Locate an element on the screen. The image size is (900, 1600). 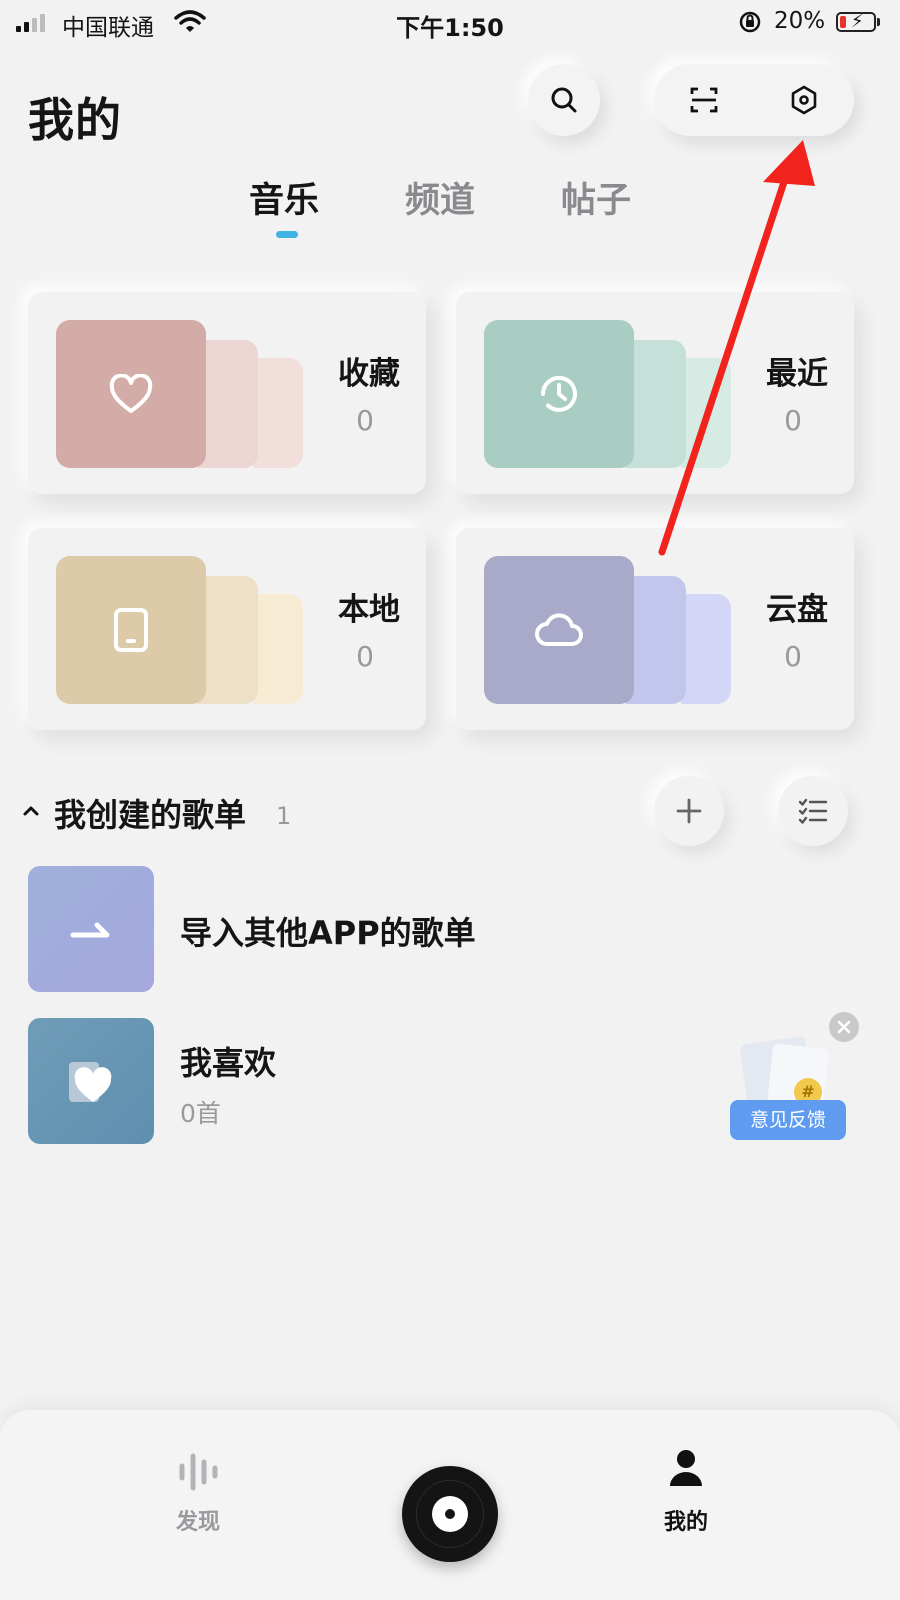
settings-button is located at coordinates (804, 100).